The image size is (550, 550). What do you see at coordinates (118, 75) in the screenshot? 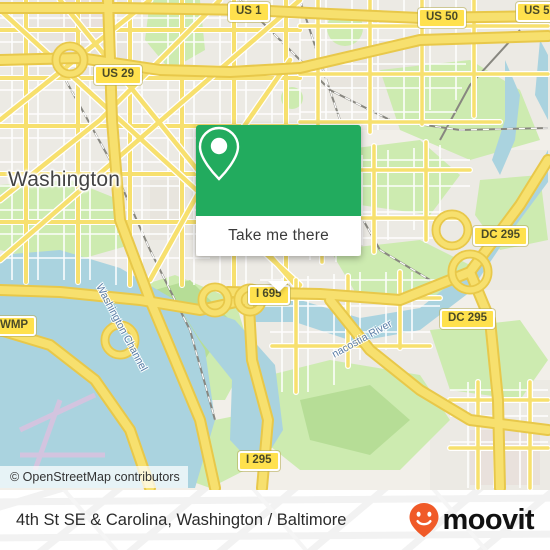
I see `map-shield-us-29: US 29` at bounding box center [118, 75].